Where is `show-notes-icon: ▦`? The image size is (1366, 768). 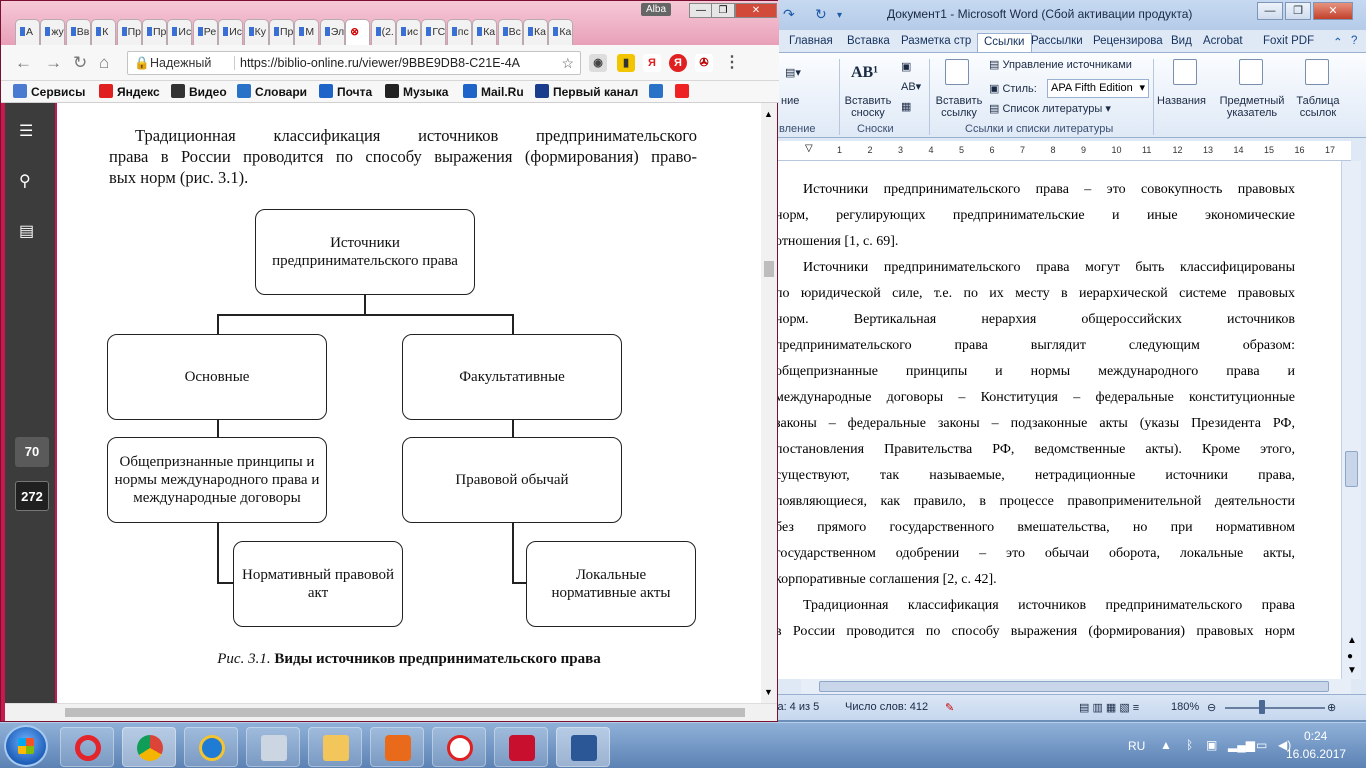 show-notes-icon: ▦ is located at coordinates (906, 107).